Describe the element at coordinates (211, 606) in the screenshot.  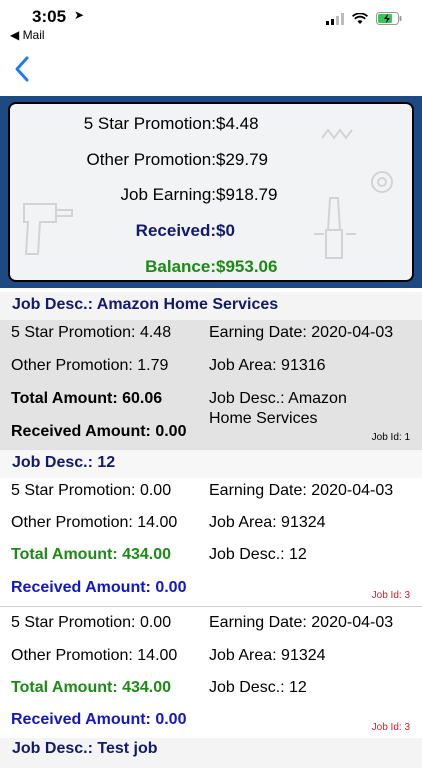
I see `row-divider` at that location.